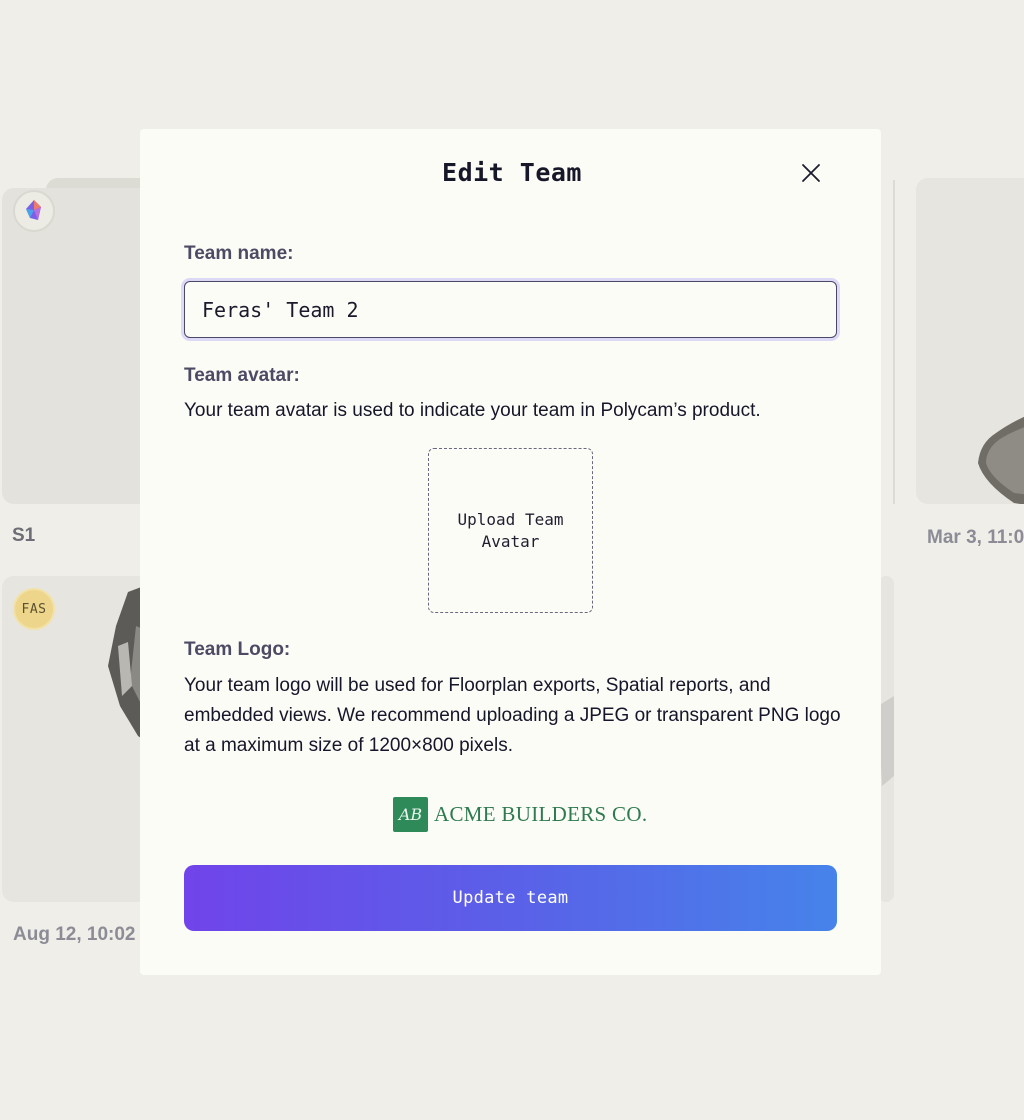  Describe the element at coordinates (512, 172) in the screenshot. I see `modal-title: Edit Team` at that location.